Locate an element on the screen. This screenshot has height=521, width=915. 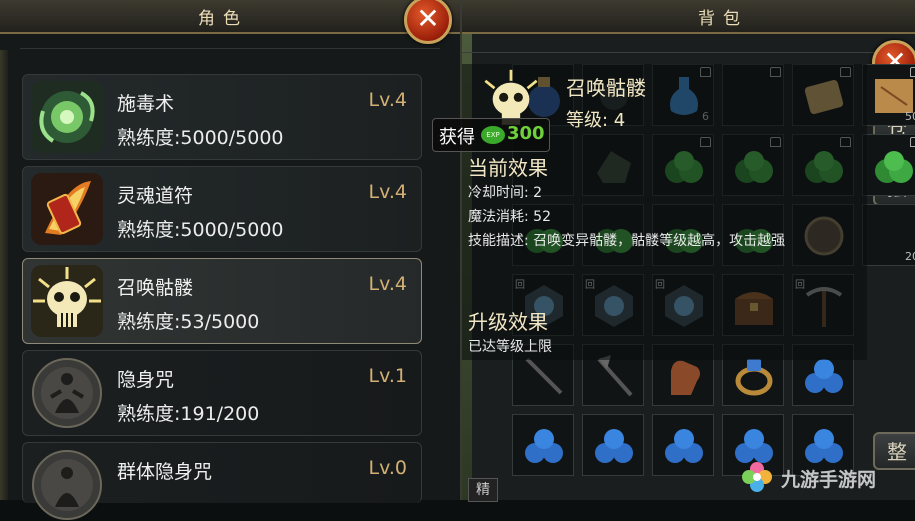
skill-name: 施毒术 is located at coordinates (146, 104).